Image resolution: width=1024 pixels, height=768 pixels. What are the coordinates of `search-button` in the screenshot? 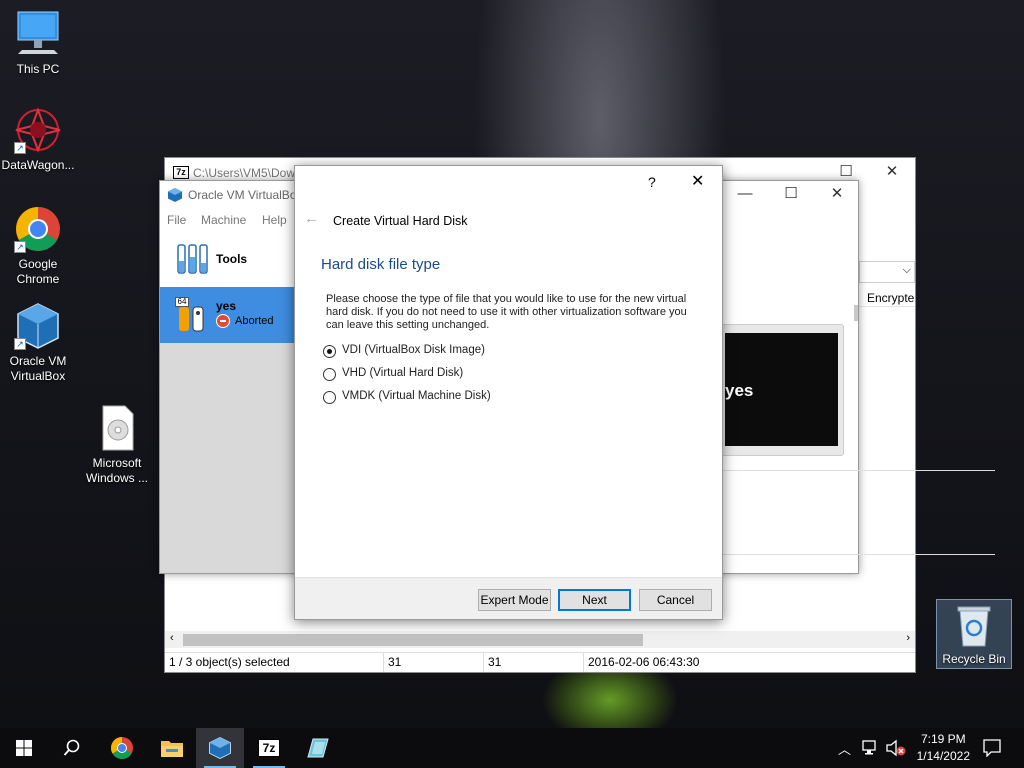 It's located at (72, 748).